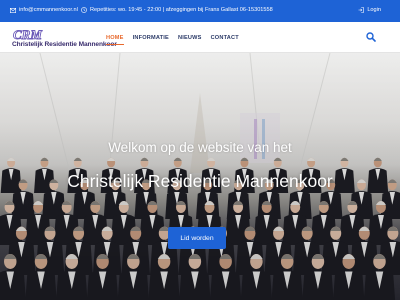 This screenshot has height=300, width=400. Describe the element at coordinates (225, 38) in the screenshot. I see `nav-item-contact: CONTACT` at that location.